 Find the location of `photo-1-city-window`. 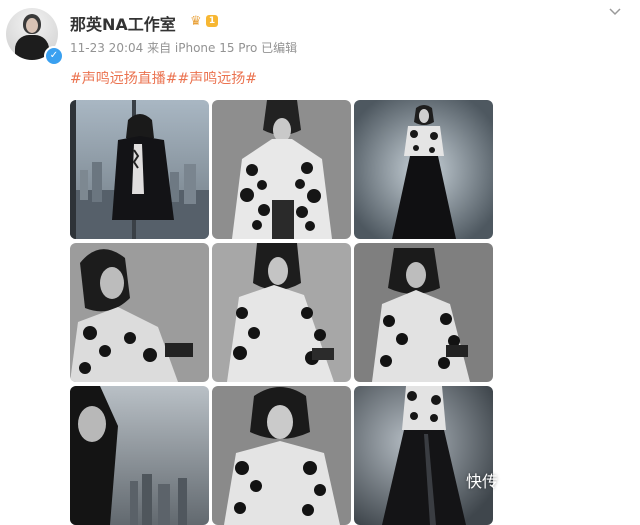

photo-1-city-window is located at coordinates (139, 169).